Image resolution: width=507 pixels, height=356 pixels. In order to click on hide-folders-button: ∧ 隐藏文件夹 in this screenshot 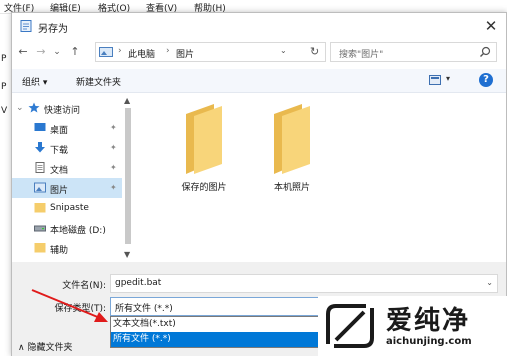, I will do `click(45, 346)`.